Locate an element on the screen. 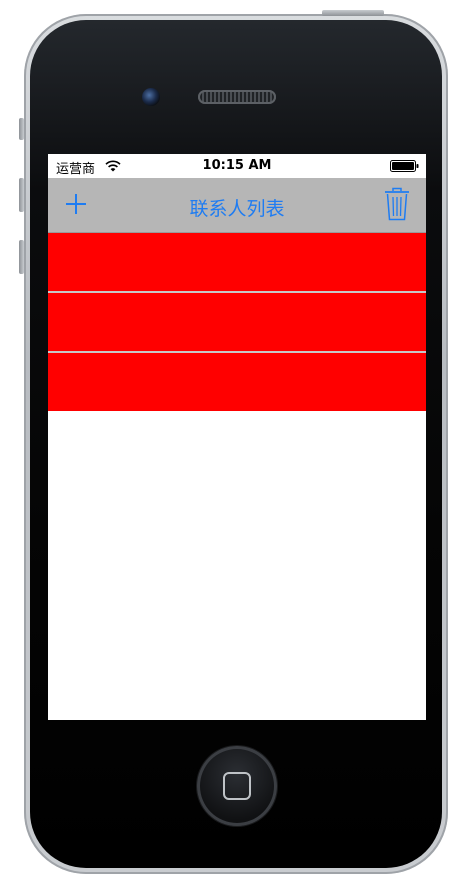 The width and height of the screenshot is (474, 884). status-time: 10:15 AM is located at coordinates (237, 165).